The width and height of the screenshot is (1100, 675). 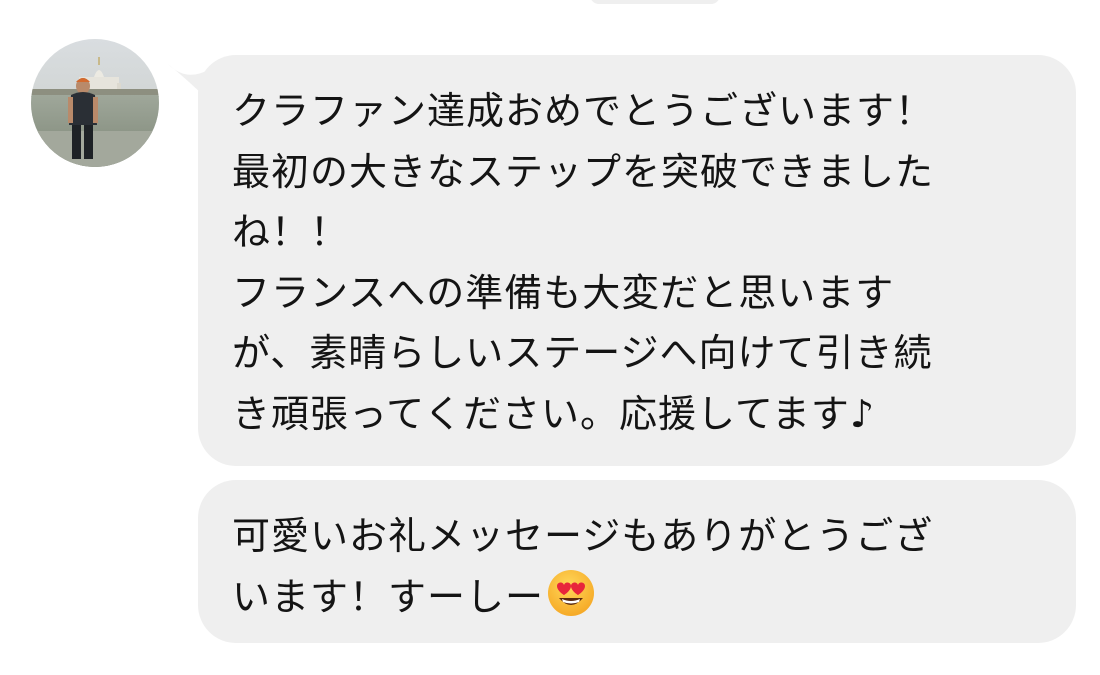 I want to click on message-text-line: ね！！, so click(x=291, y=232).